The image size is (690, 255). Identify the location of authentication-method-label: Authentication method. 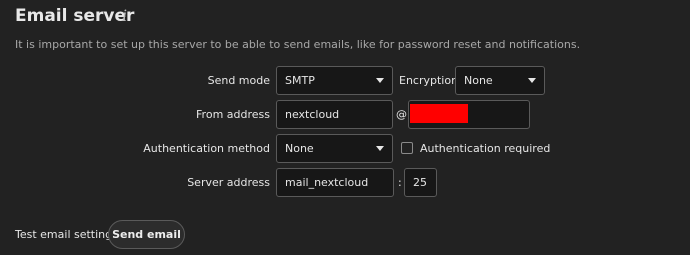
(206, 148).